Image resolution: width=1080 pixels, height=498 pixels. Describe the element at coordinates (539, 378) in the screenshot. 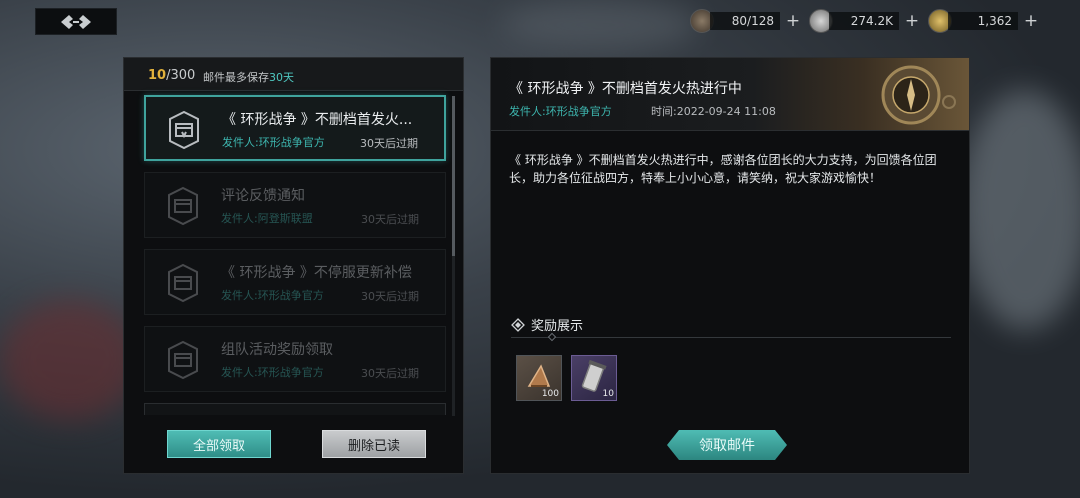

I see `reward-item: 100` at that location.